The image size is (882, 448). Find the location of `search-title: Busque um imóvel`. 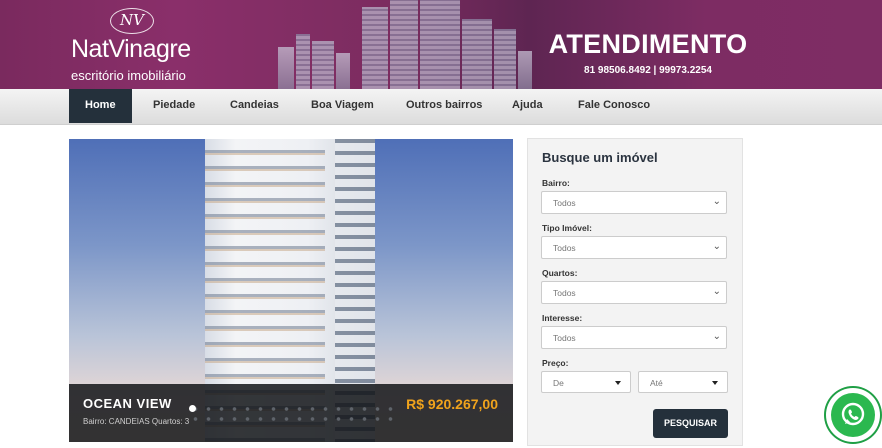

search-title: Busque um imóvel is located at coordinates (600, 157).